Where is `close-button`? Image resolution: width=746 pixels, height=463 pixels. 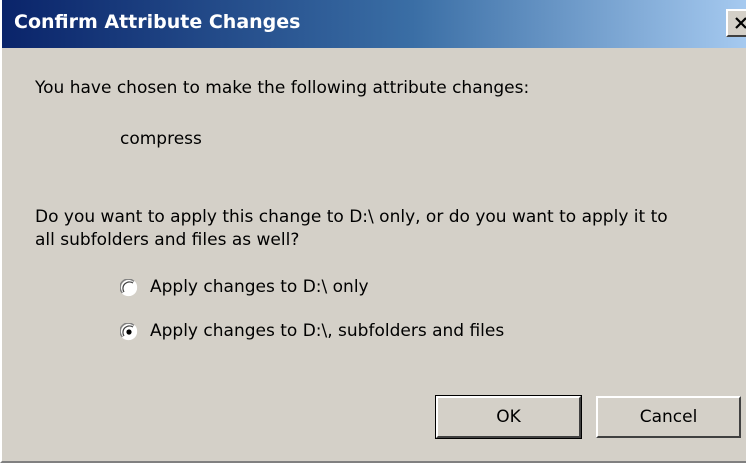
close-button is located at coordinates (736, 23).